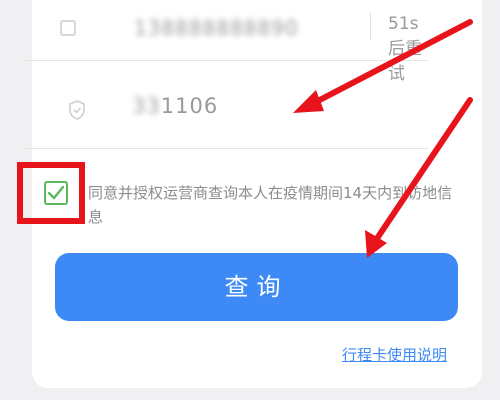 The image size is (500, 400). What do you see at coordinates (225, 48) in the screenshot?
I see `phone-row: 138888888890 51s后重试` at bounding box center [225, 48].